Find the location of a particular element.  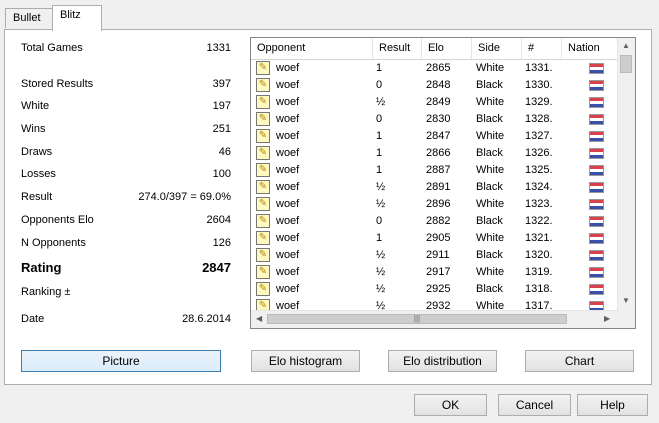

cell-num: 1323. is located at coordinates (539, 204).